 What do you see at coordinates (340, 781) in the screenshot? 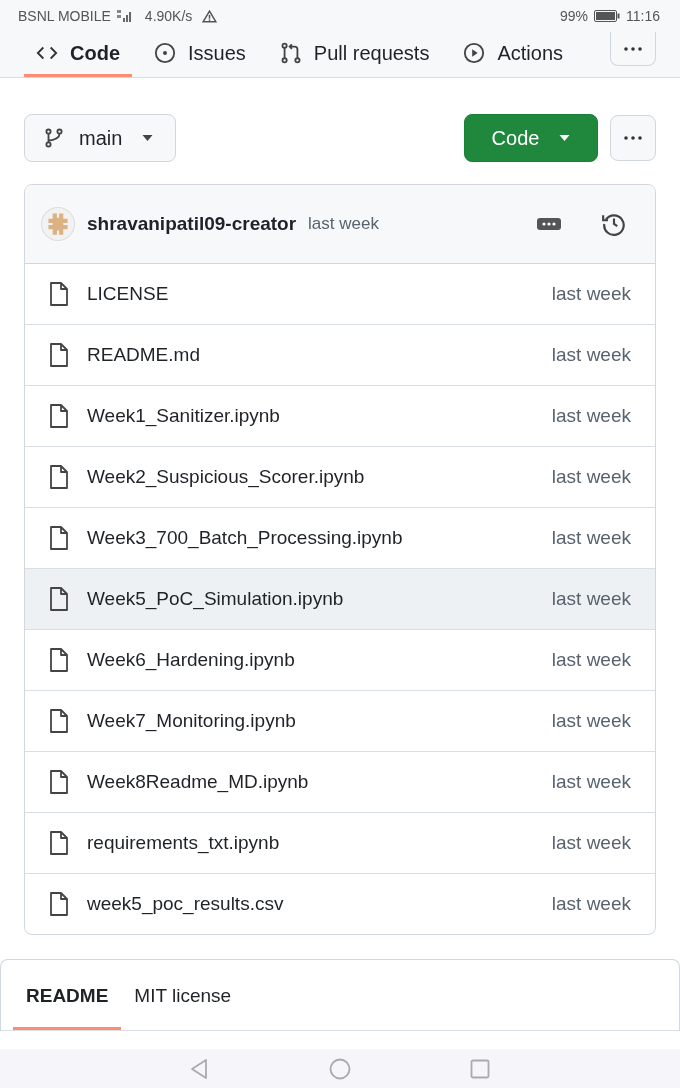
I see `file-row: Week8Readme_MD.ipynb last week` at bounding box center [340, 781].